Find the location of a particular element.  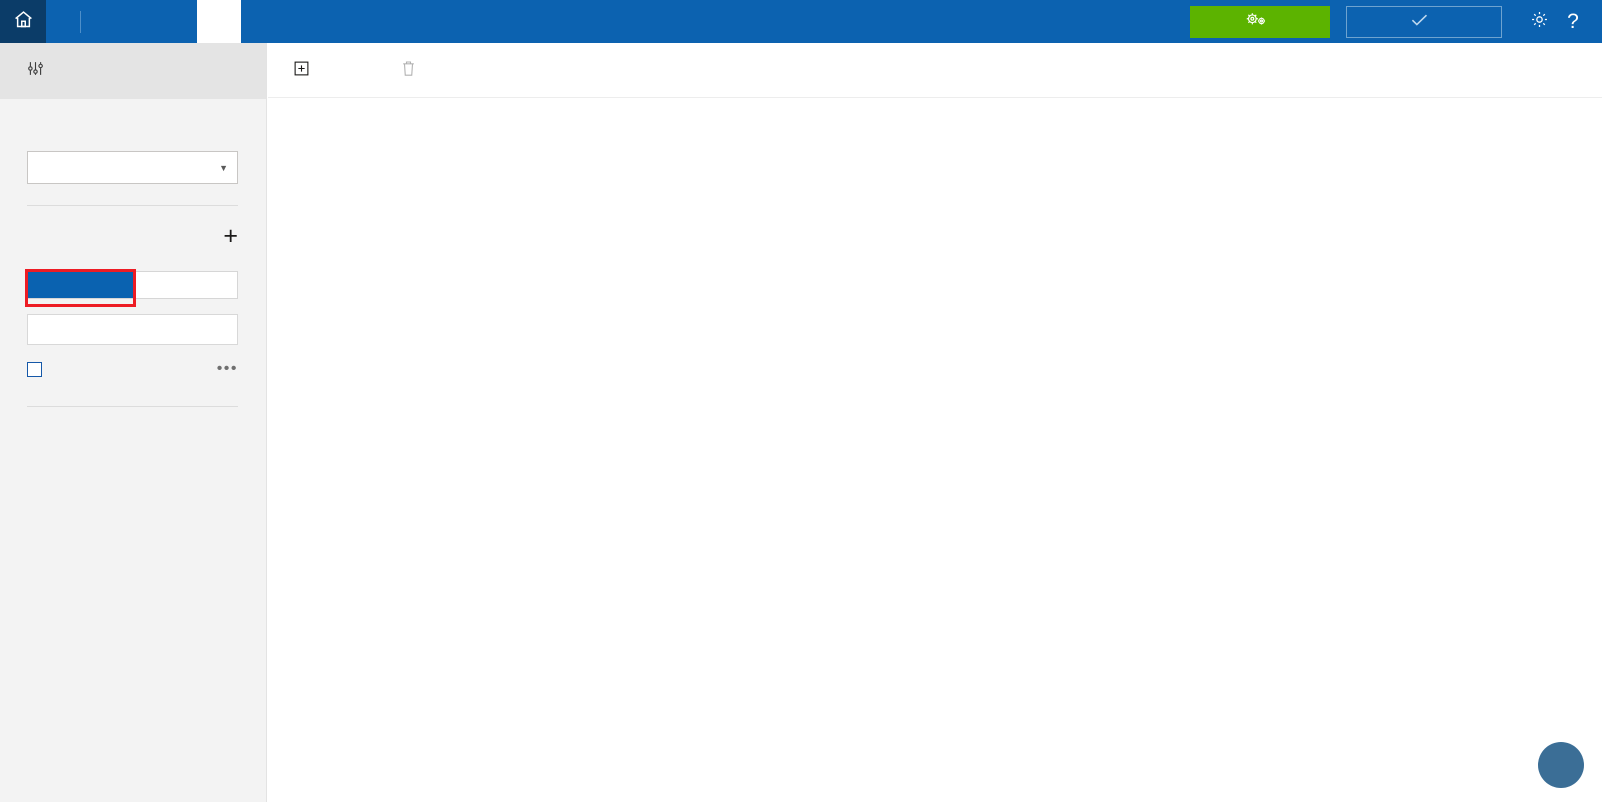

gears-icon is located at coordinates (1256, 21).